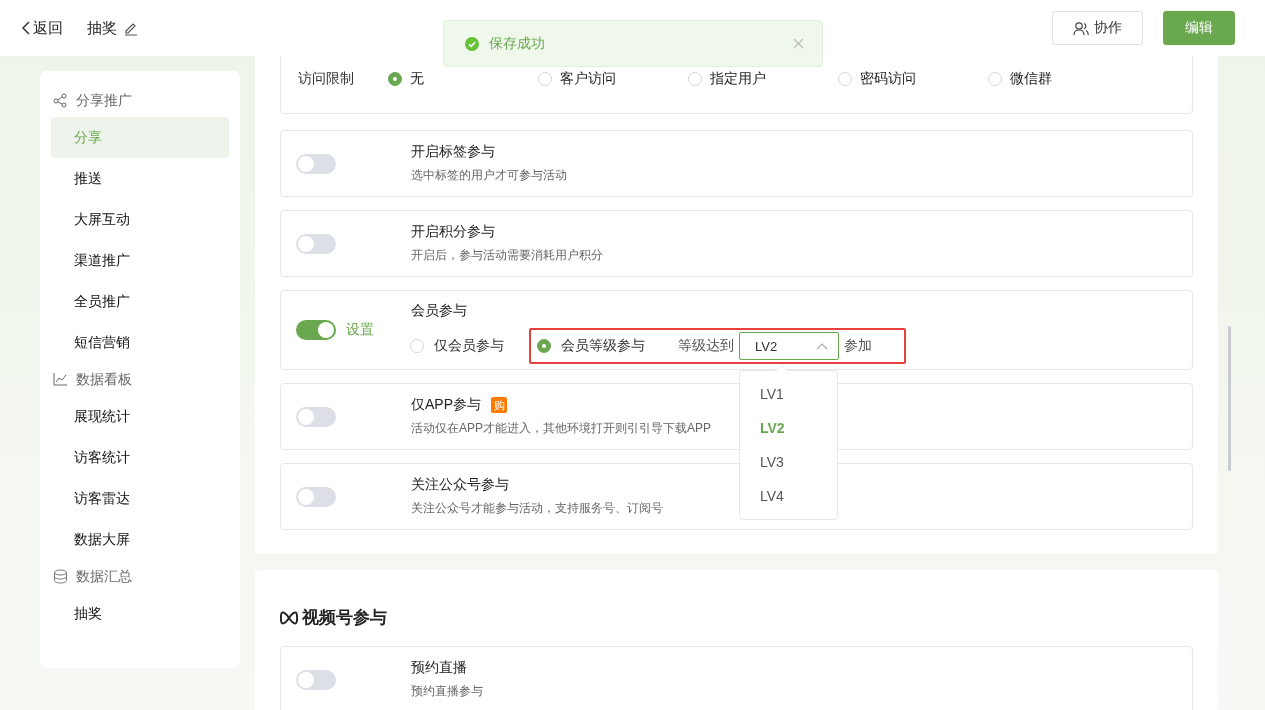  I want to click on sidebar-item: 大屏互动, so click(140, 219).